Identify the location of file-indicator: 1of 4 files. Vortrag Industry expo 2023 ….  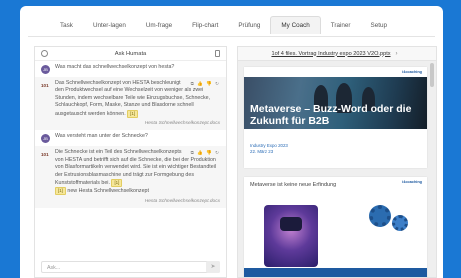
(330, 54).